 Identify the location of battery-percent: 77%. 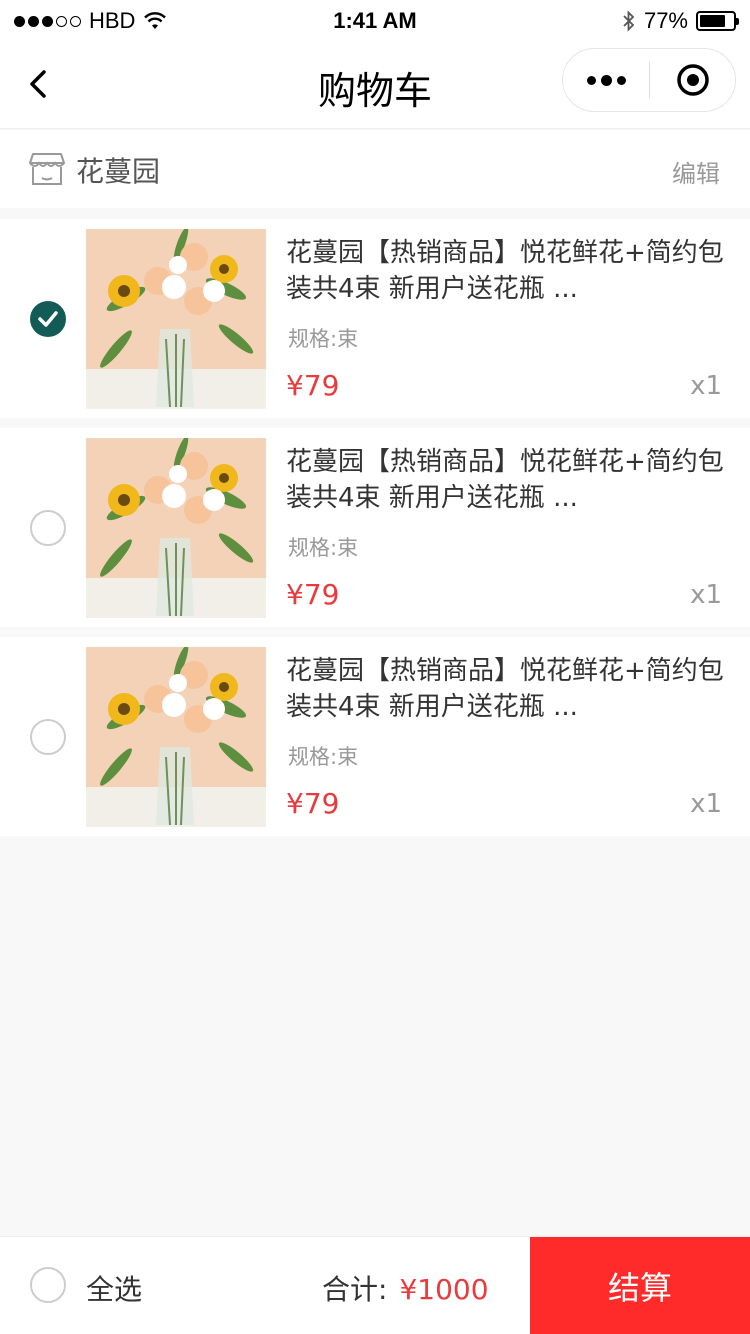
(665, 20).